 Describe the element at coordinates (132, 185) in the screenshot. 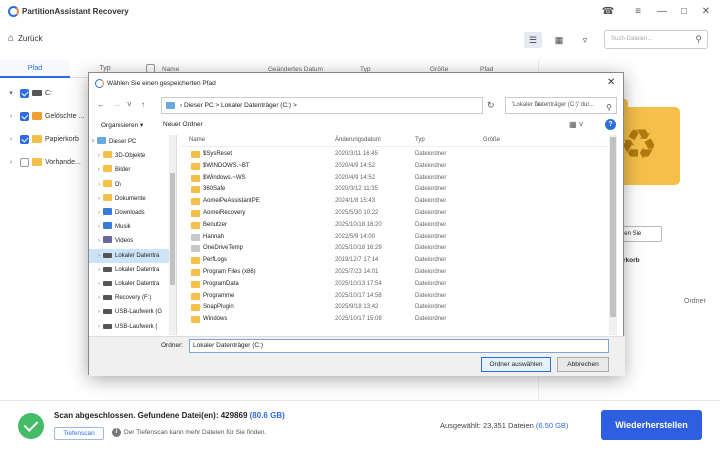

I see `nav-item: › D\` at that location.